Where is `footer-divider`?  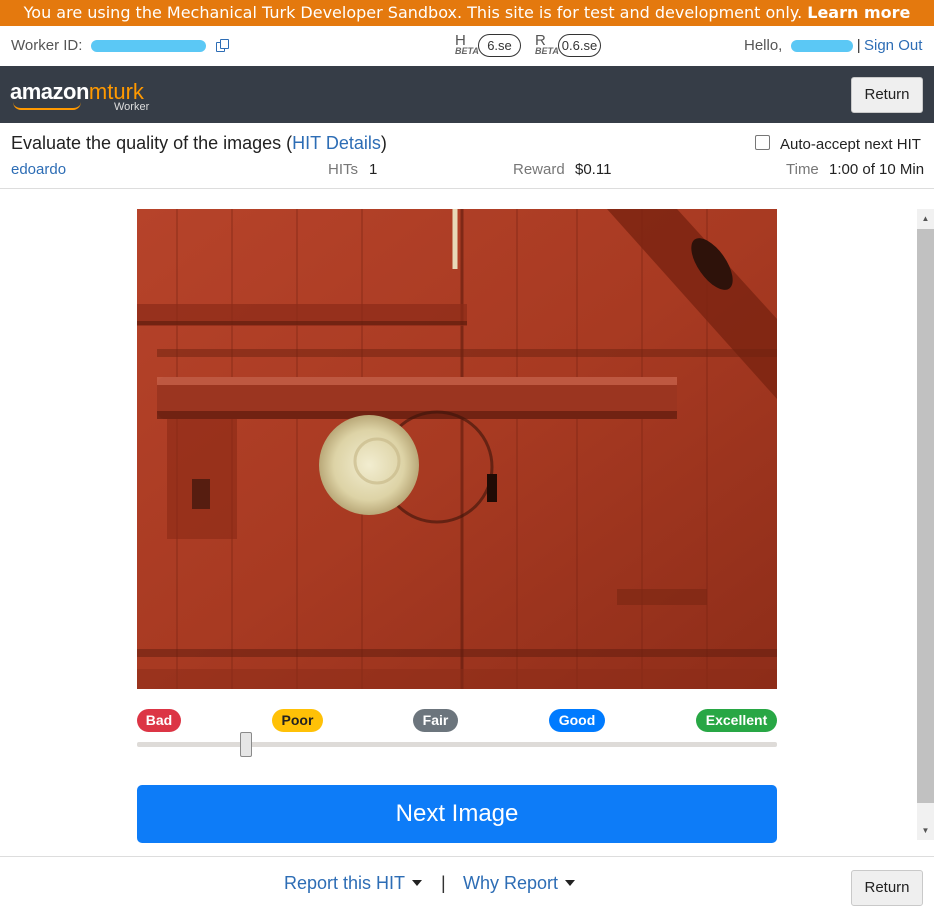 footer-divider is located at coordinates (467, 856).